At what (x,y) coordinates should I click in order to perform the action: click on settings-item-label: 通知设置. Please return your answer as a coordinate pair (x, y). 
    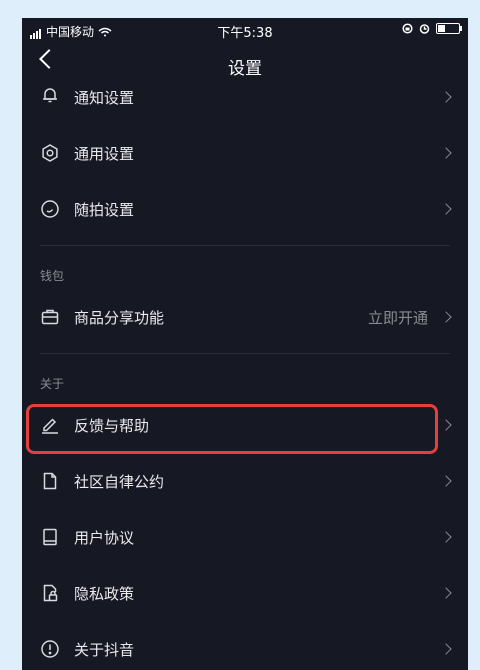
    Looking at the image, I should click on (104, 97).